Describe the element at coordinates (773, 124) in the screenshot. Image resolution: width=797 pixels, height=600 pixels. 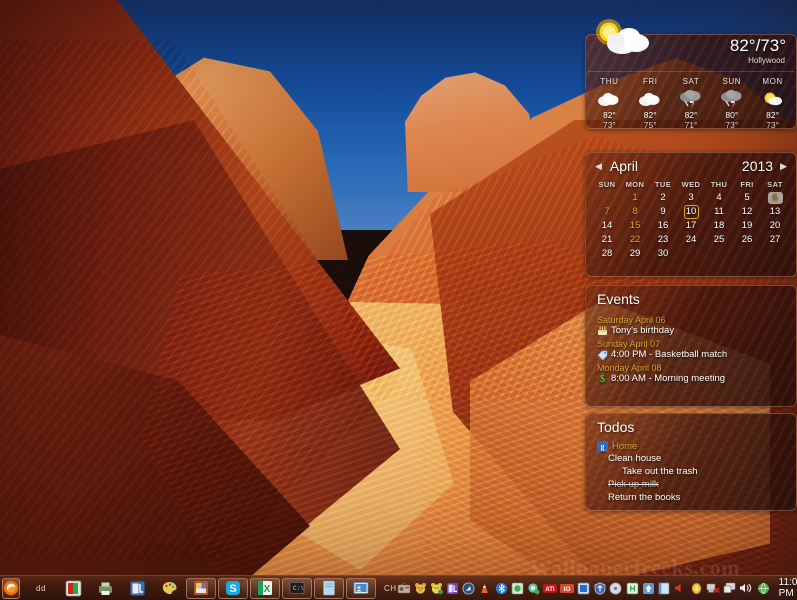
I see `forecast-low: 73°` at that location.